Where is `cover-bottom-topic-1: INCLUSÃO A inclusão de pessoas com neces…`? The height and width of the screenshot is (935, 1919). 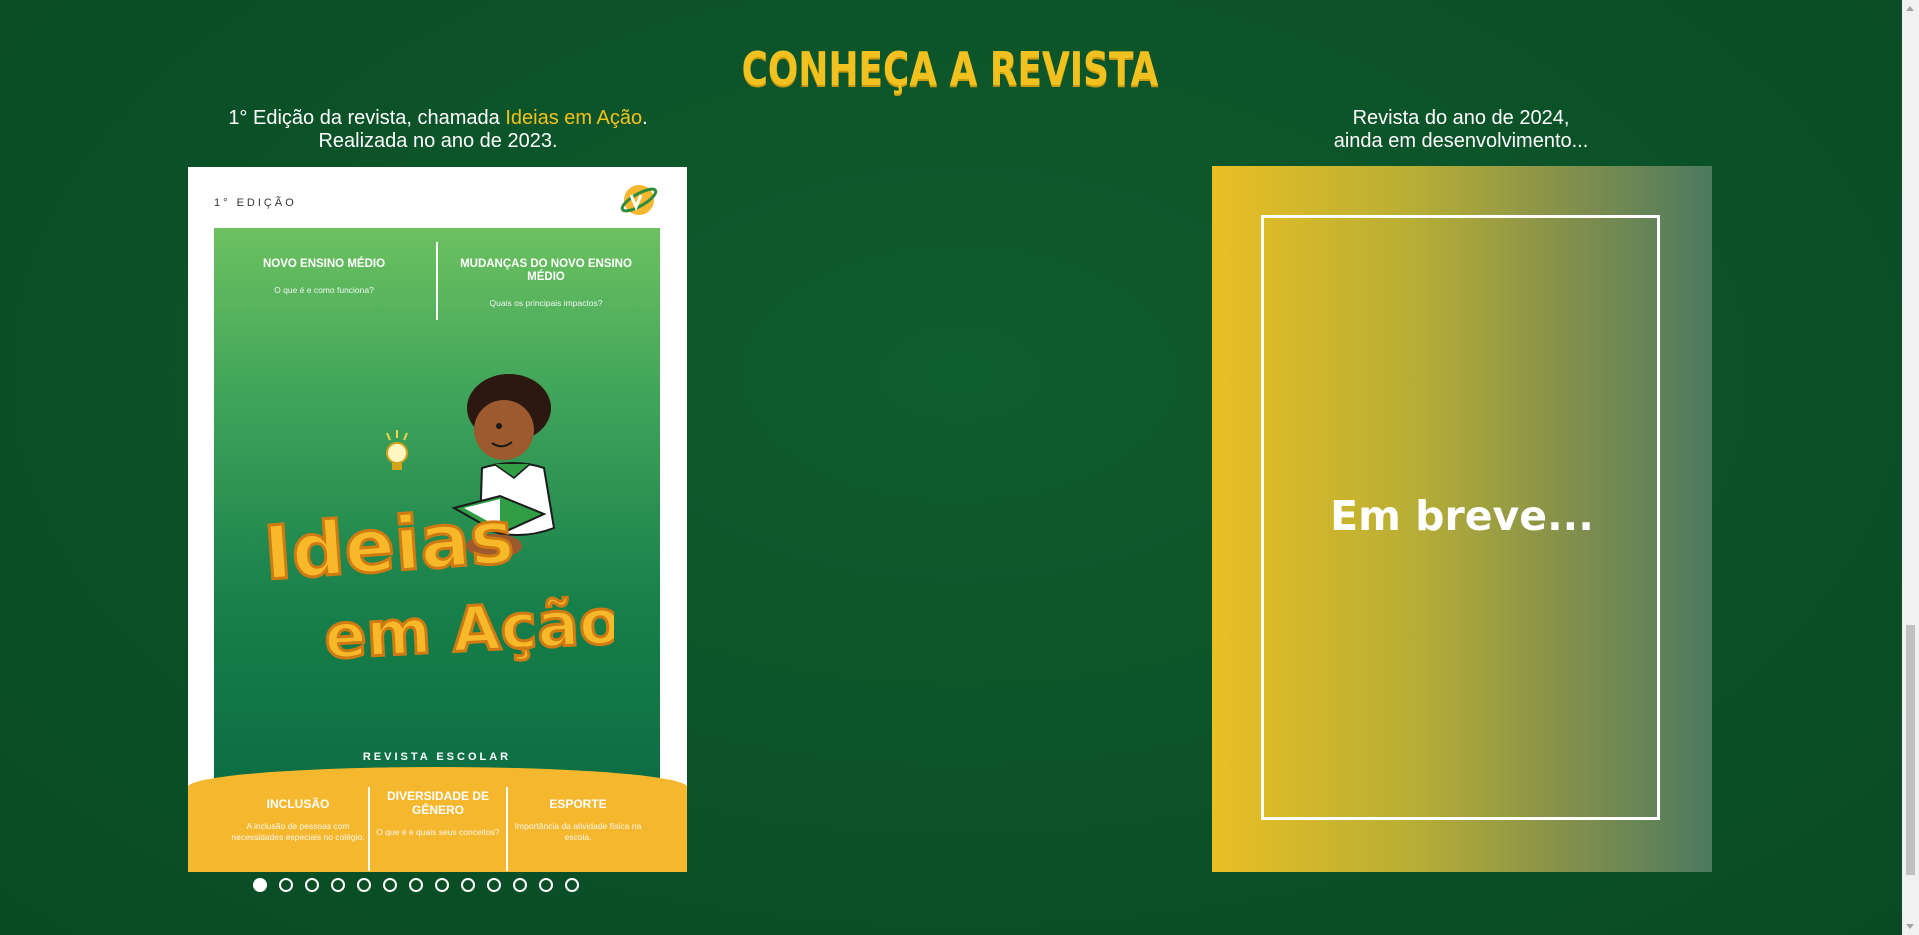
cover-bottom-topic-1: INCLUSÃO A inclusão de pessoas com neces… is located at coordinates (298, 820).